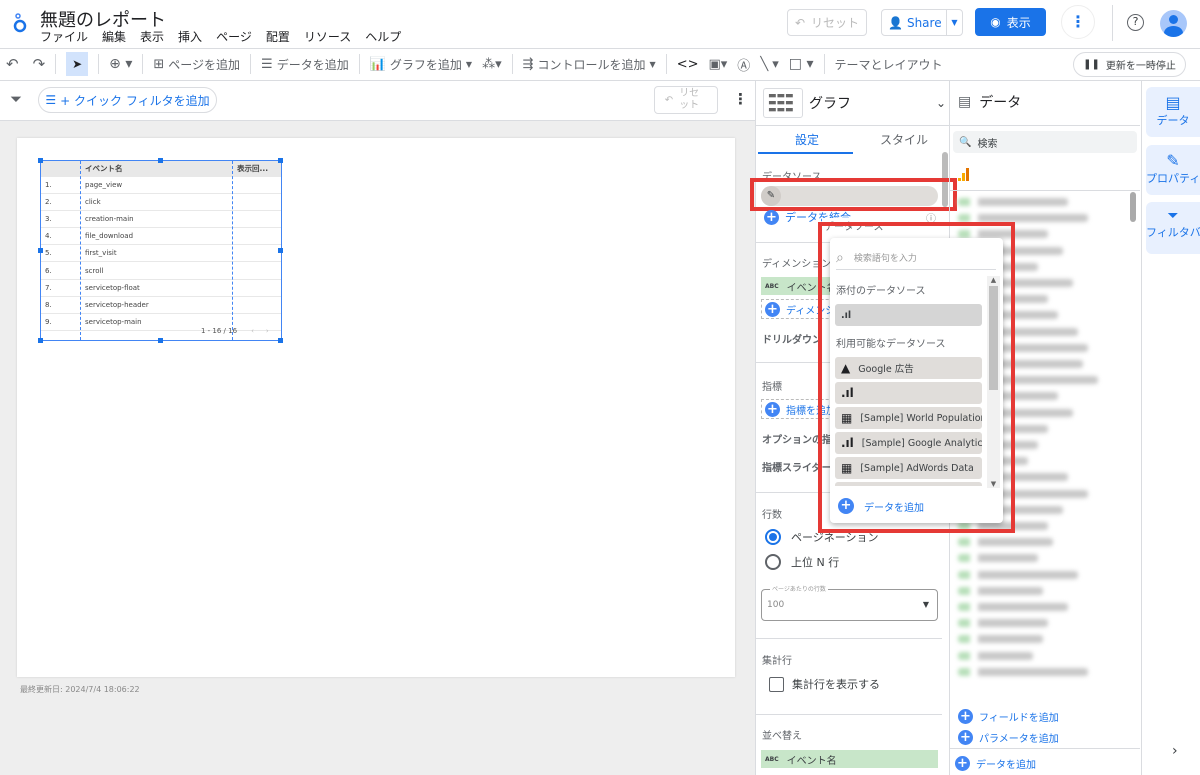 Image resolution: width=1200 pixels, height=775 pixels. I want to click on line-icon: ╲ ▾, so click(769, 64).